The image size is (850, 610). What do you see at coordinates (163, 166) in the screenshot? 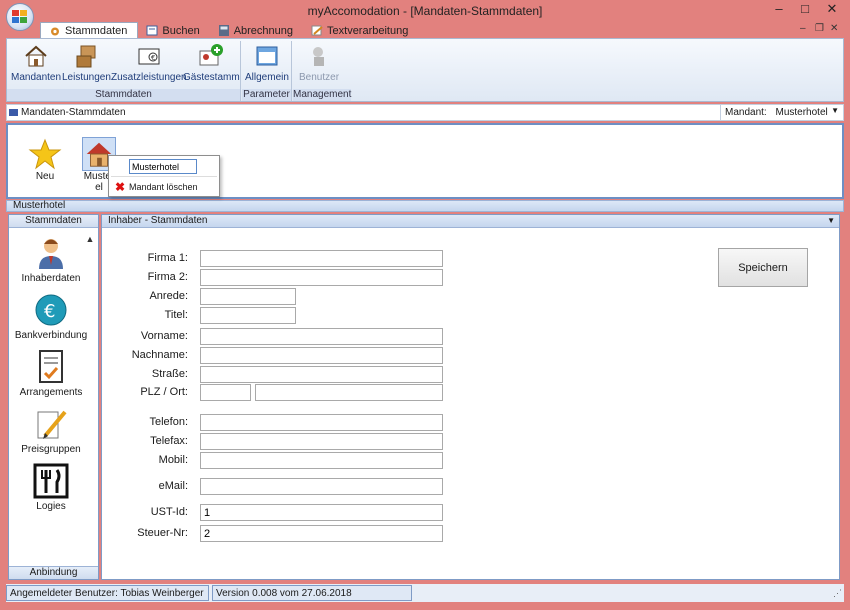
I see `mandant-rename-input` at bounding box center [163, 166].